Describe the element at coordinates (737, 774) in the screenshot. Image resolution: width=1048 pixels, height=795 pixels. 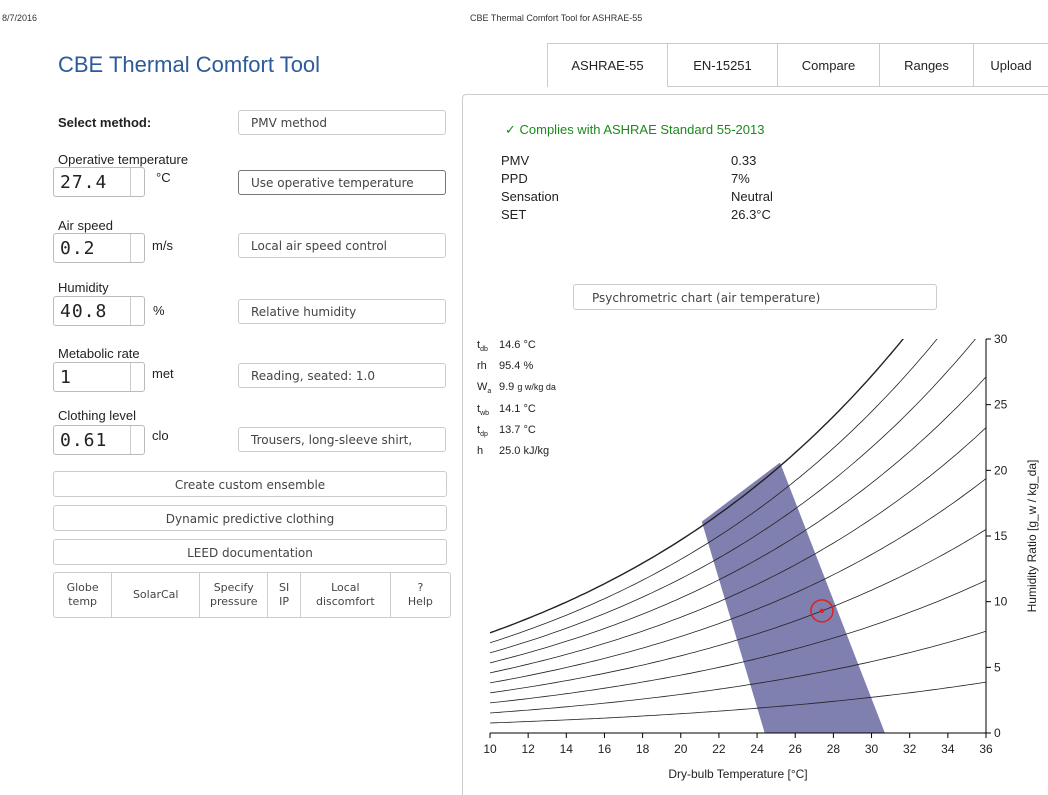
I see `x-axis-title: Dry-bulb Temperature [°C]` at that location.